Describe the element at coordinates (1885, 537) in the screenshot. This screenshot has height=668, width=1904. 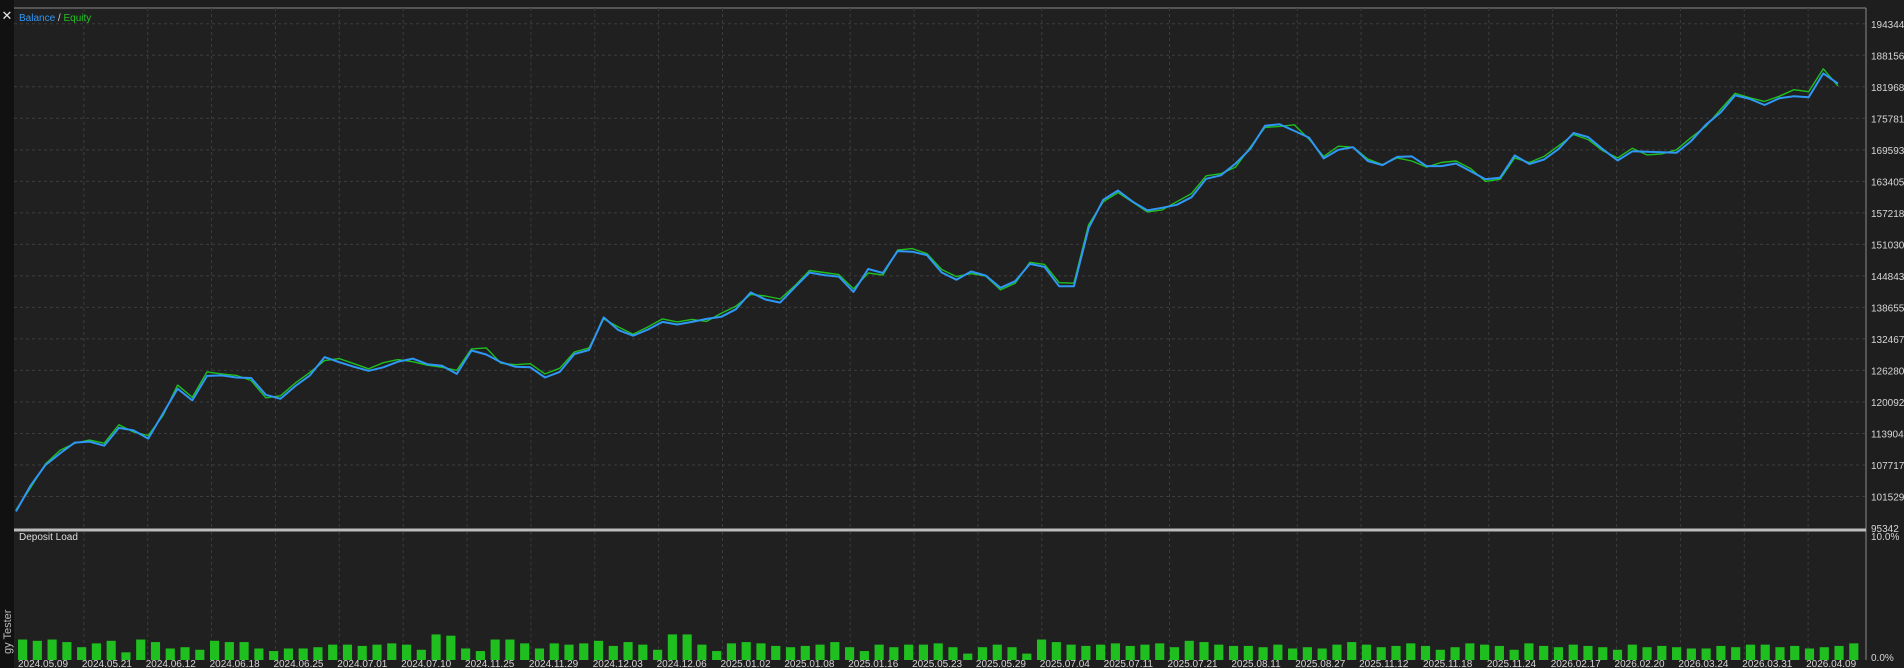
I see `deposit-tick-label: 10.0%` at that location.